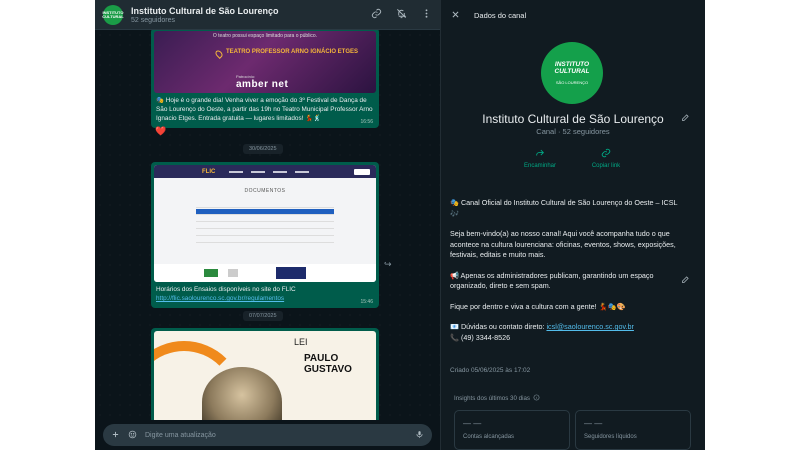 Image resolution: width=800 pixels, height=450 pixels. Describe the element at coordinates (480, 337) in the screenshot. I see `contact-phone: 📞 (49) 3344-8526` at that location.